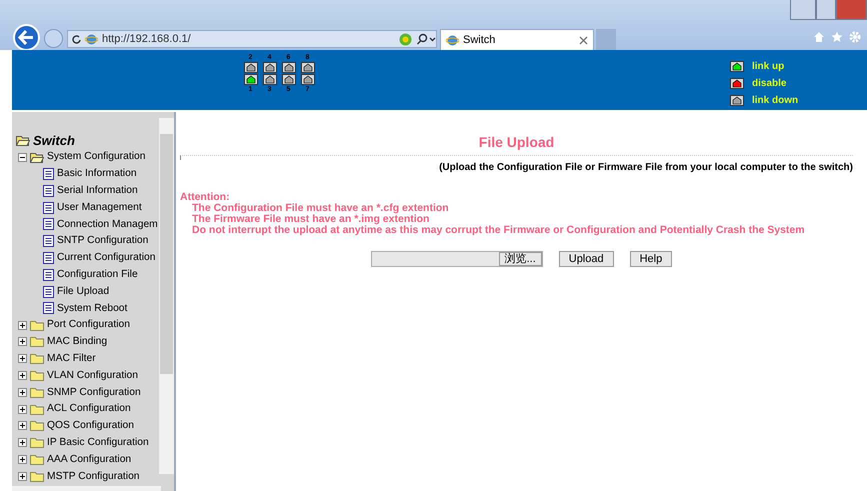 Image resolution: width=867 pixels, height=491 pixels. I want to click on legend-label: disable, so click(769, 84).